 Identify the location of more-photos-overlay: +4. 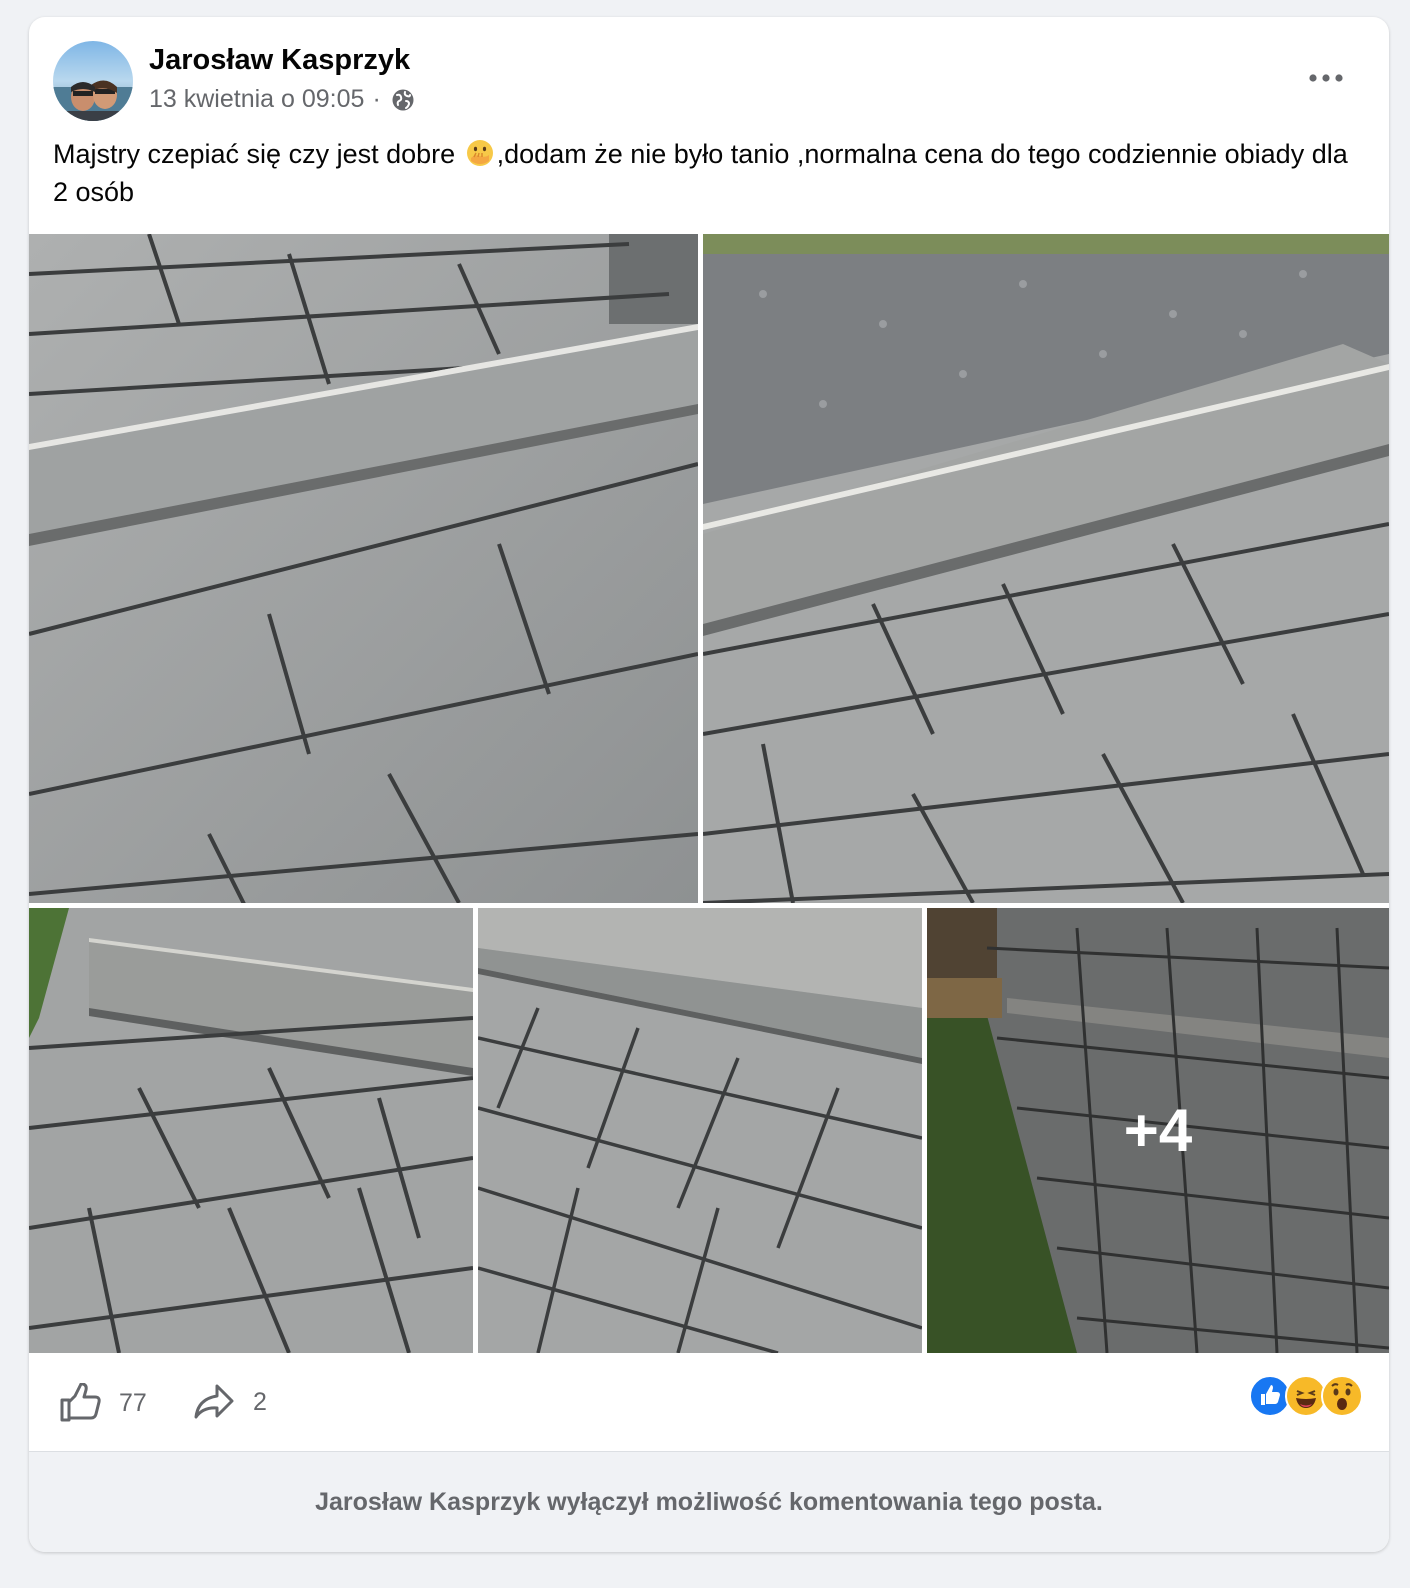
(1158, 1130).